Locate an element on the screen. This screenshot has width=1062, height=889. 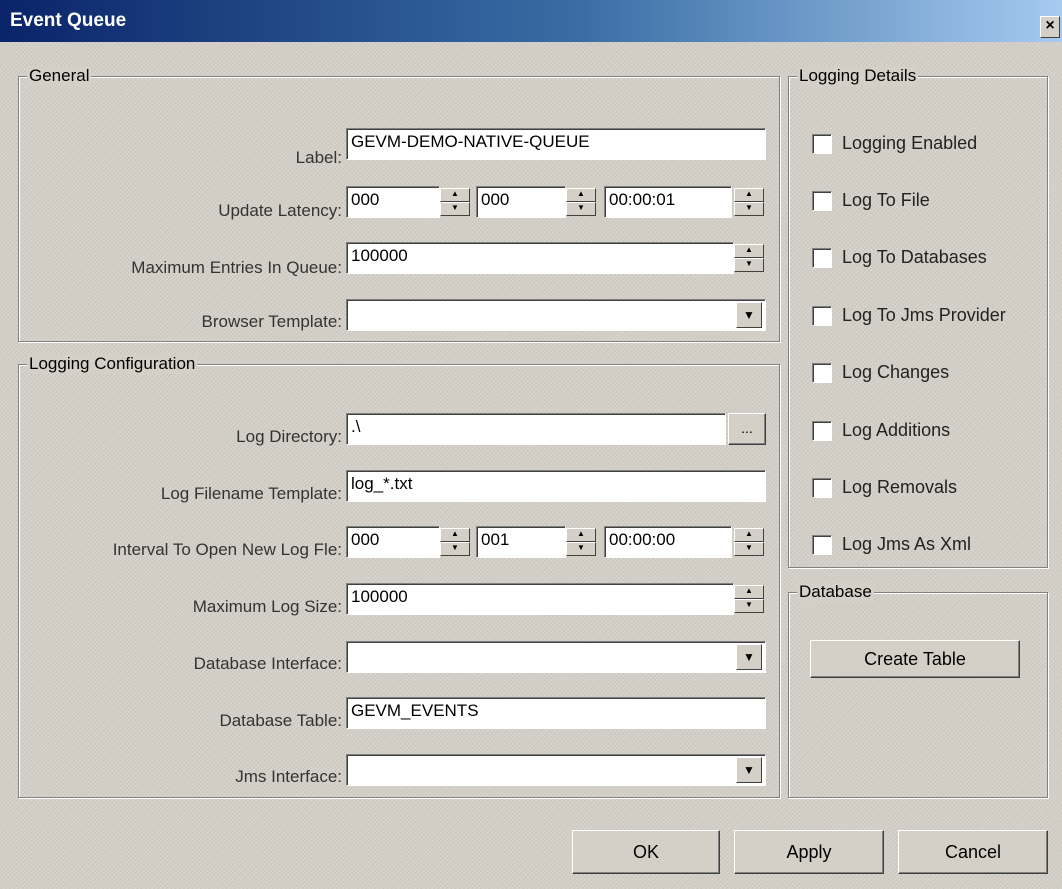
jms-interface-select is located at coordinates (556, 770).